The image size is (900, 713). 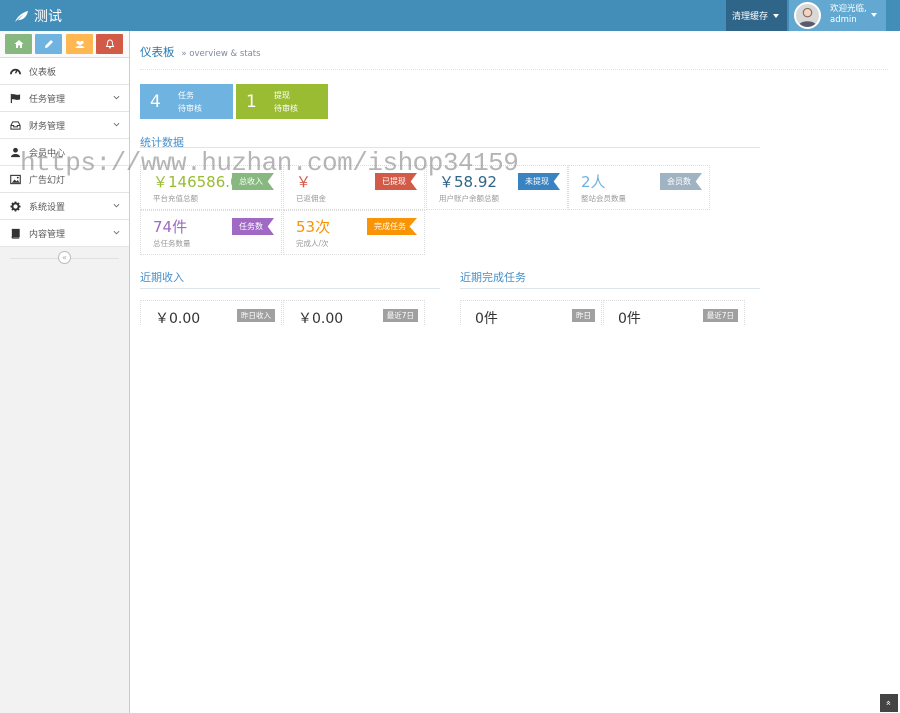 I want to click on home-shortcut-button, so click(x=18, y=44).